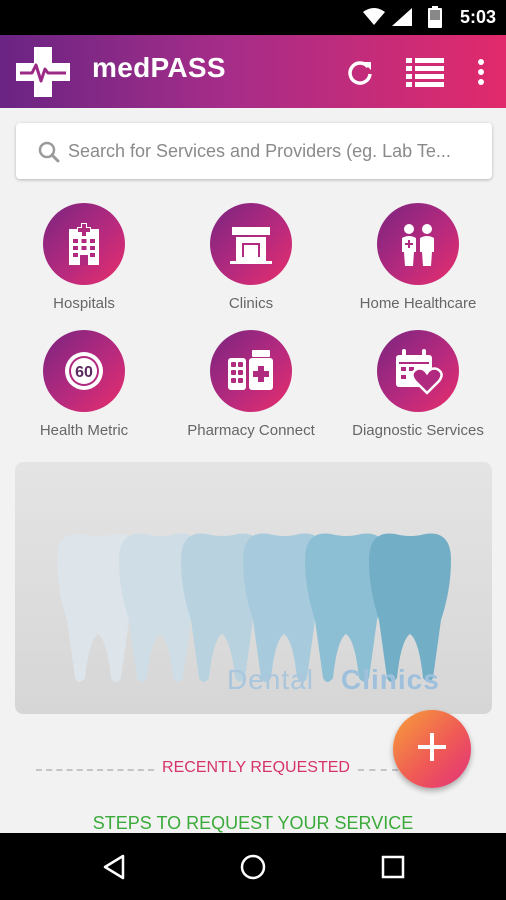 This screenshot has width=506, height=900. Describe the element at coordinates (251, 303) in the screenshot. I see `category-label: Clinics` at that location.